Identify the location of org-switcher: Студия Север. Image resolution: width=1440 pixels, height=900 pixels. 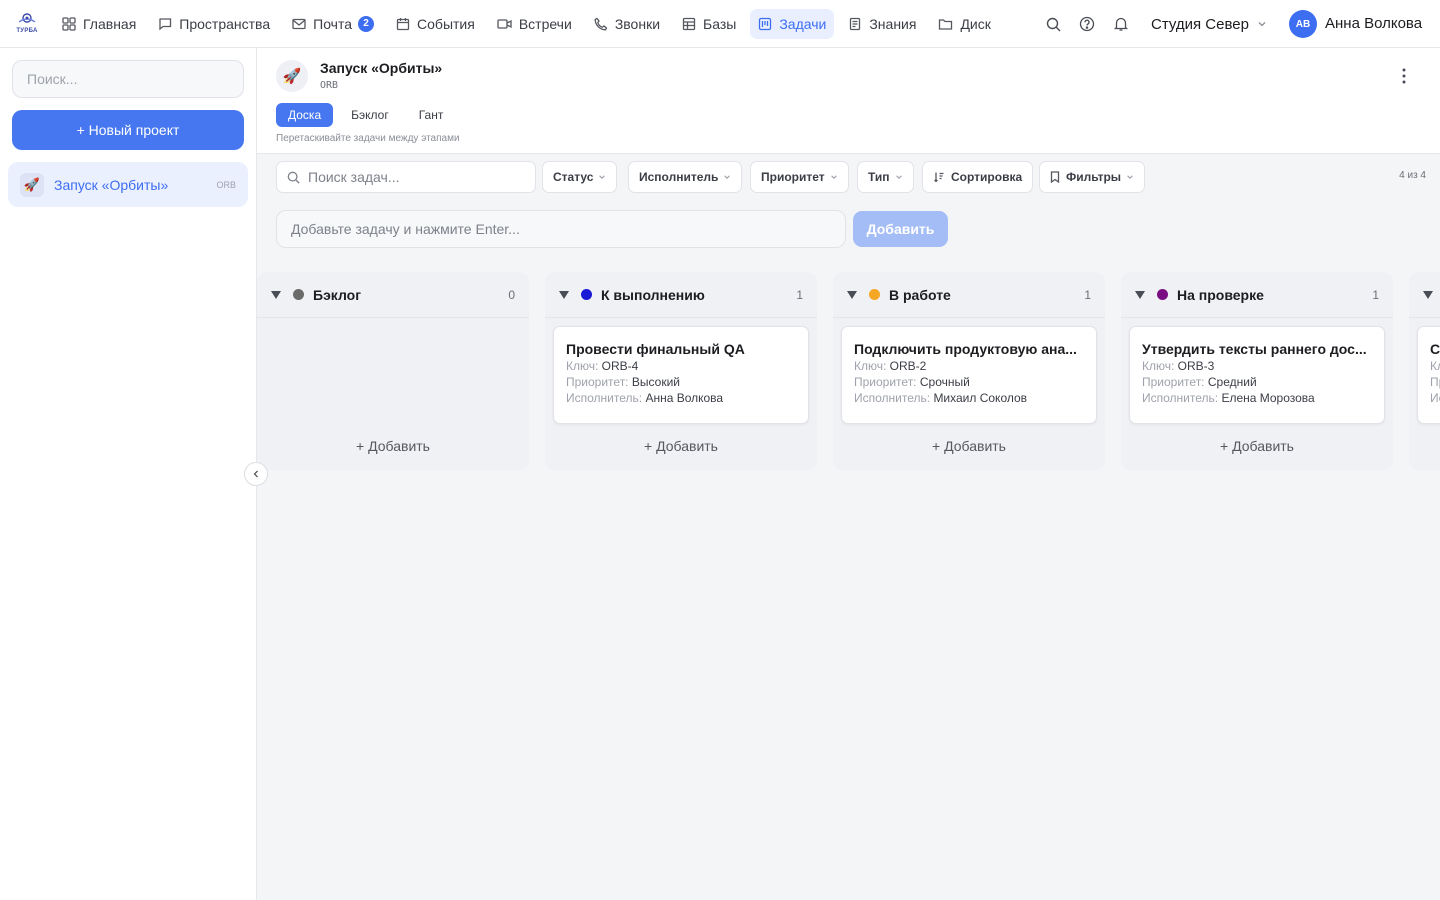
(1209, 24).